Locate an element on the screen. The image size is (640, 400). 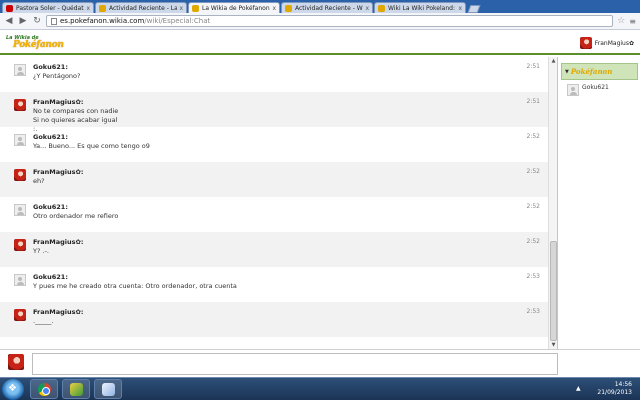
start-button is located at coordinates (13, 389).